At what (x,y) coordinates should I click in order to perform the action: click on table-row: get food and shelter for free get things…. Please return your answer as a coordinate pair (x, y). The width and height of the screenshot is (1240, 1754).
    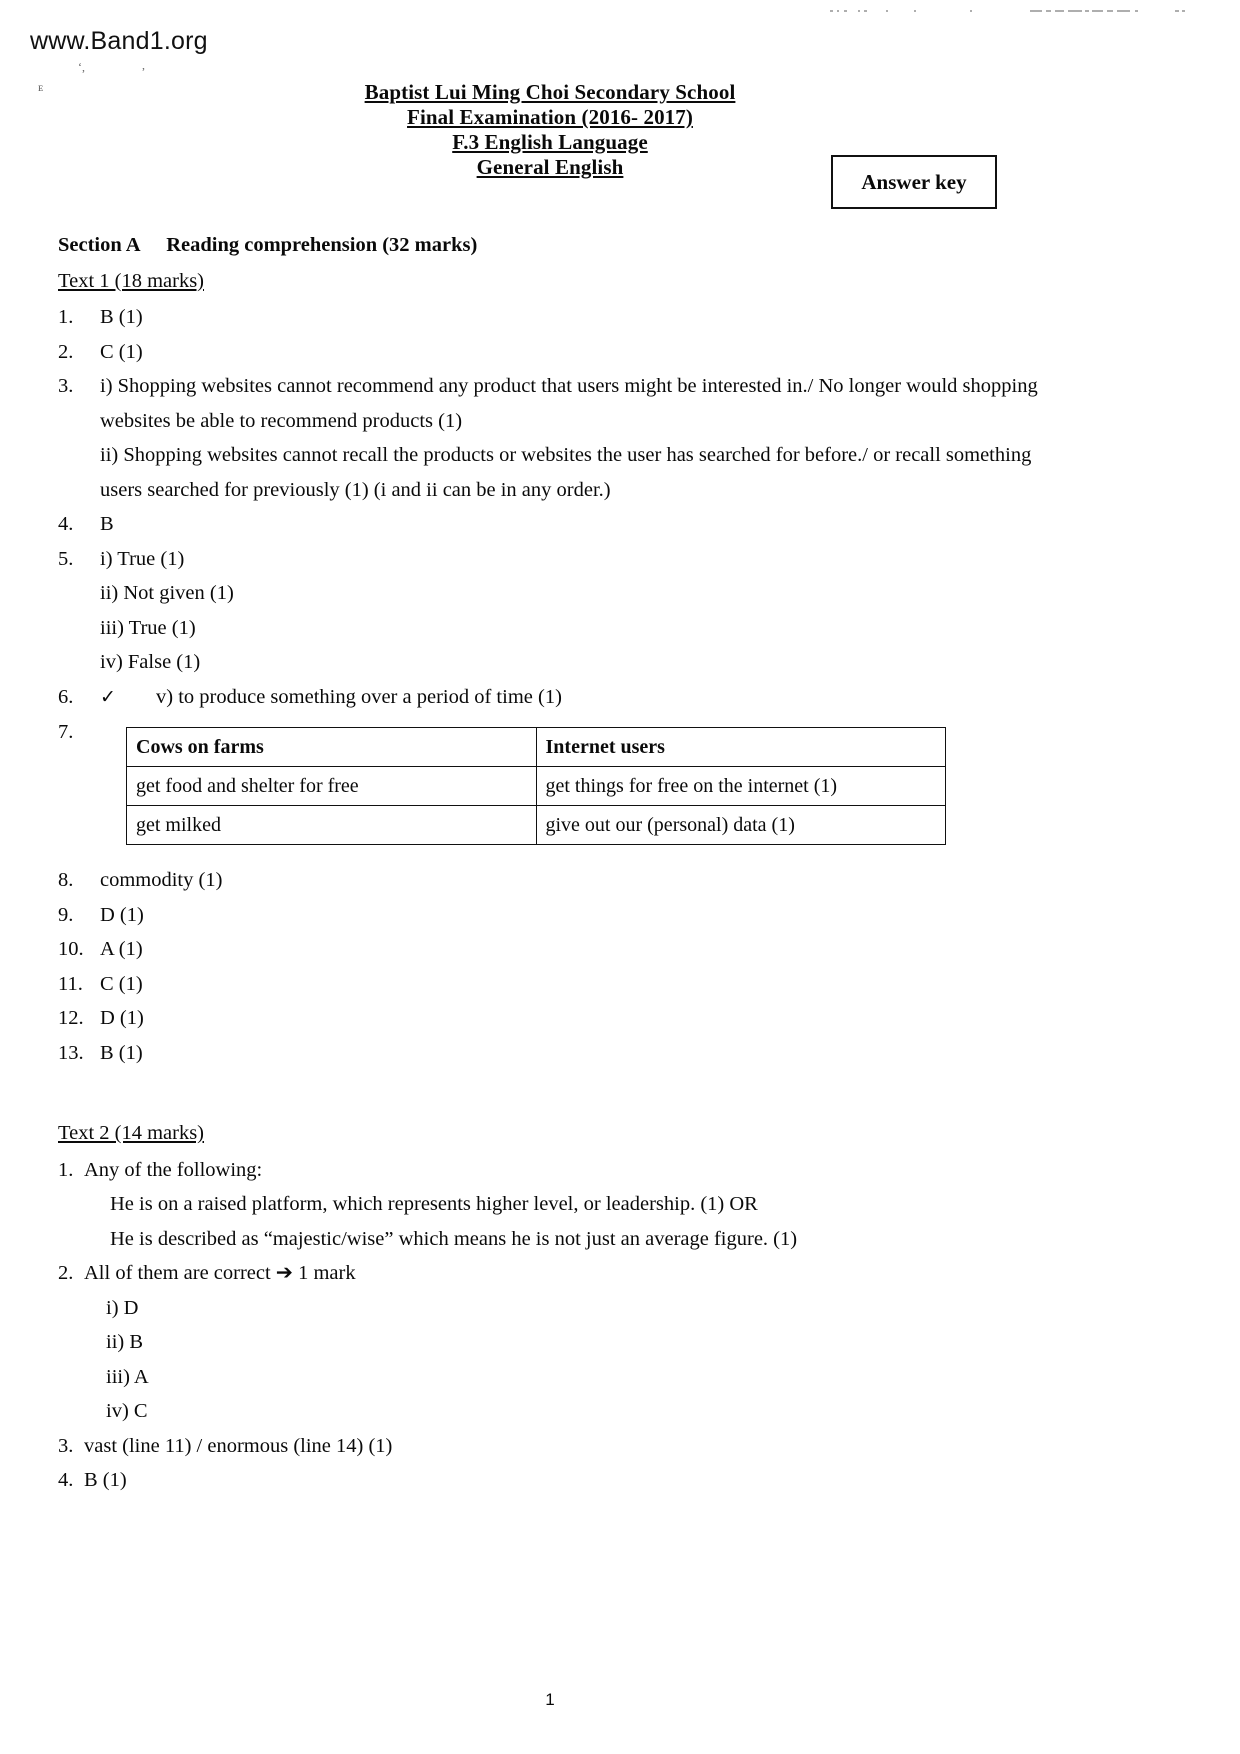
    Looking at the image, I should click on (536, 786).